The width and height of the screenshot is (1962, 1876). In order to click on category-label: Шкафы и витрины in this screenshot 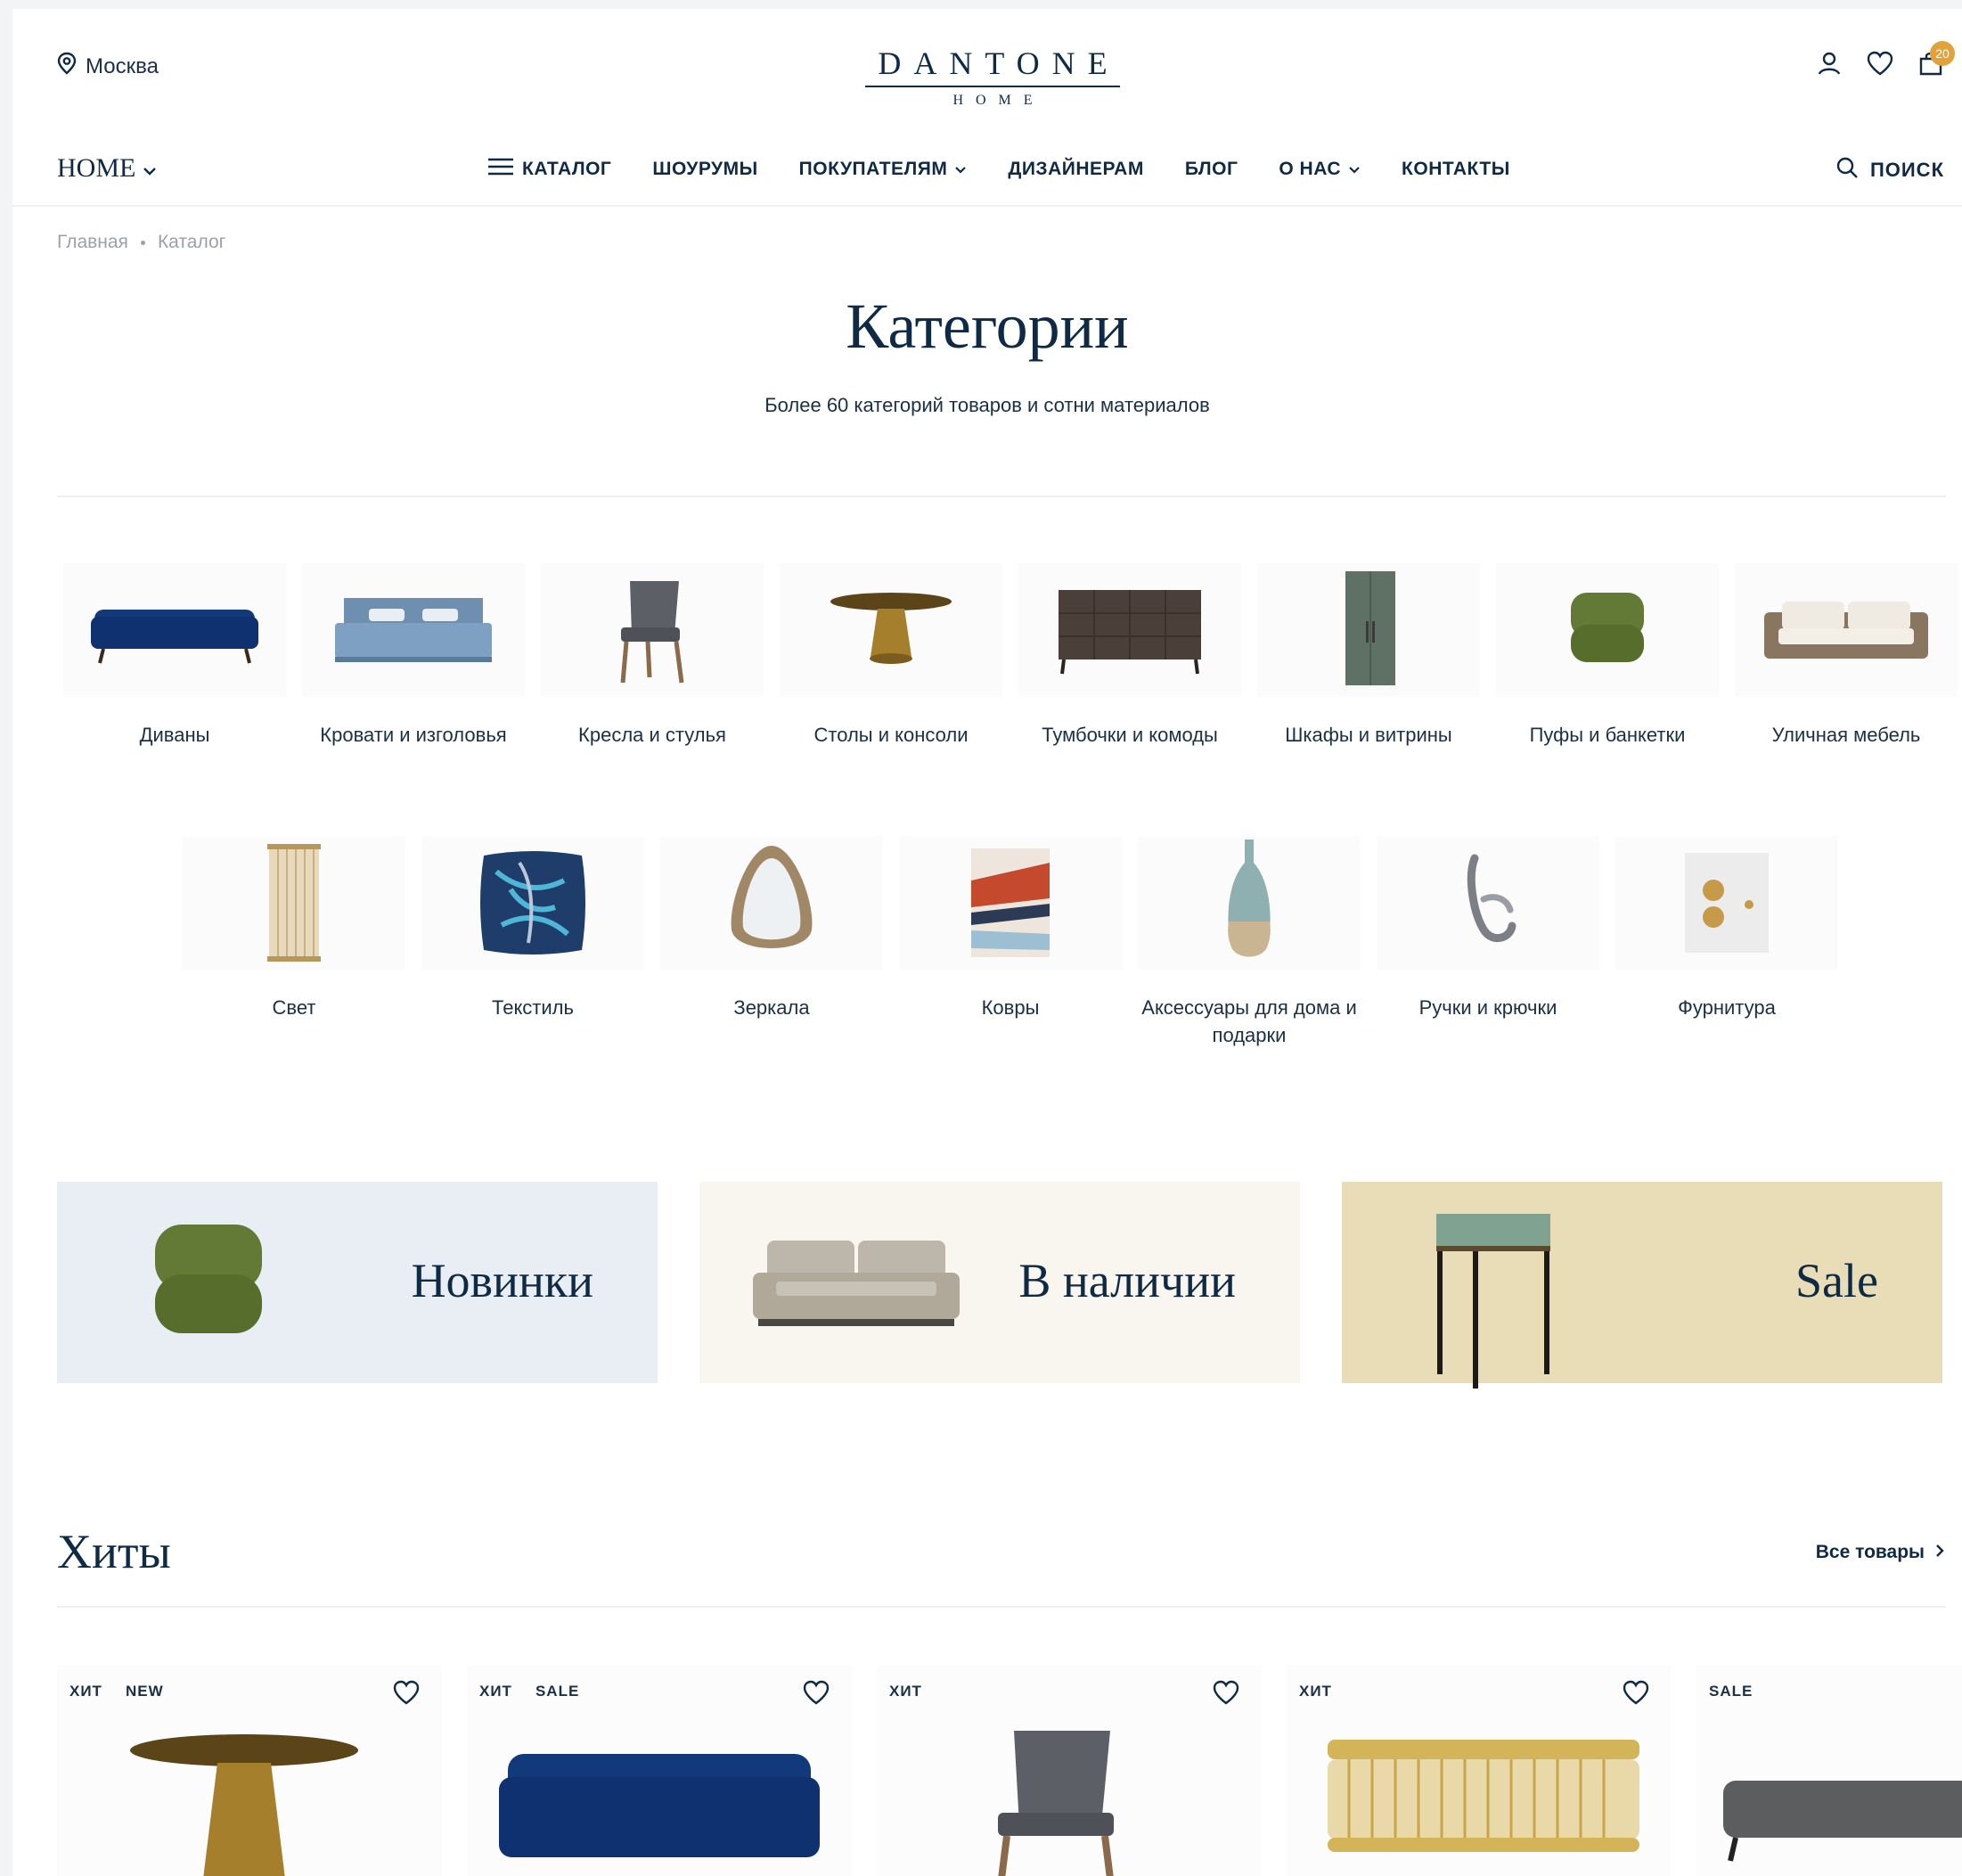, I will do `click(1368, 735)`.